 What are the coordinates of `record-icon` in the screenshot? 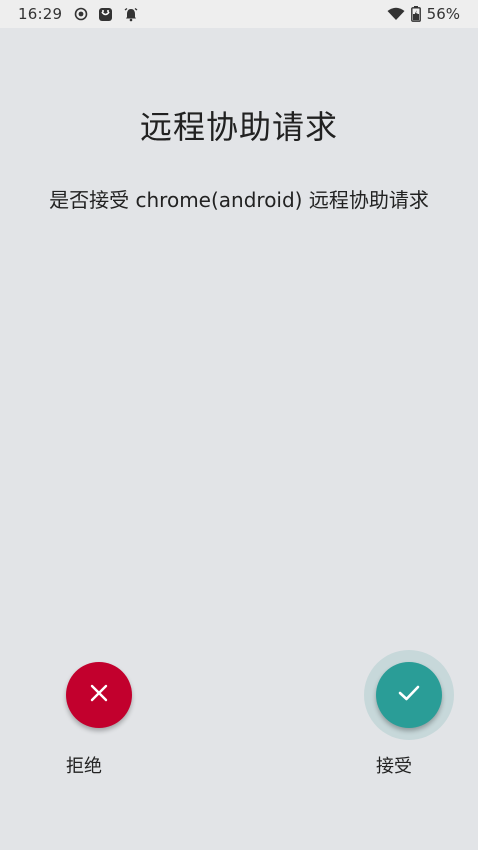 It's located at (81, 14).